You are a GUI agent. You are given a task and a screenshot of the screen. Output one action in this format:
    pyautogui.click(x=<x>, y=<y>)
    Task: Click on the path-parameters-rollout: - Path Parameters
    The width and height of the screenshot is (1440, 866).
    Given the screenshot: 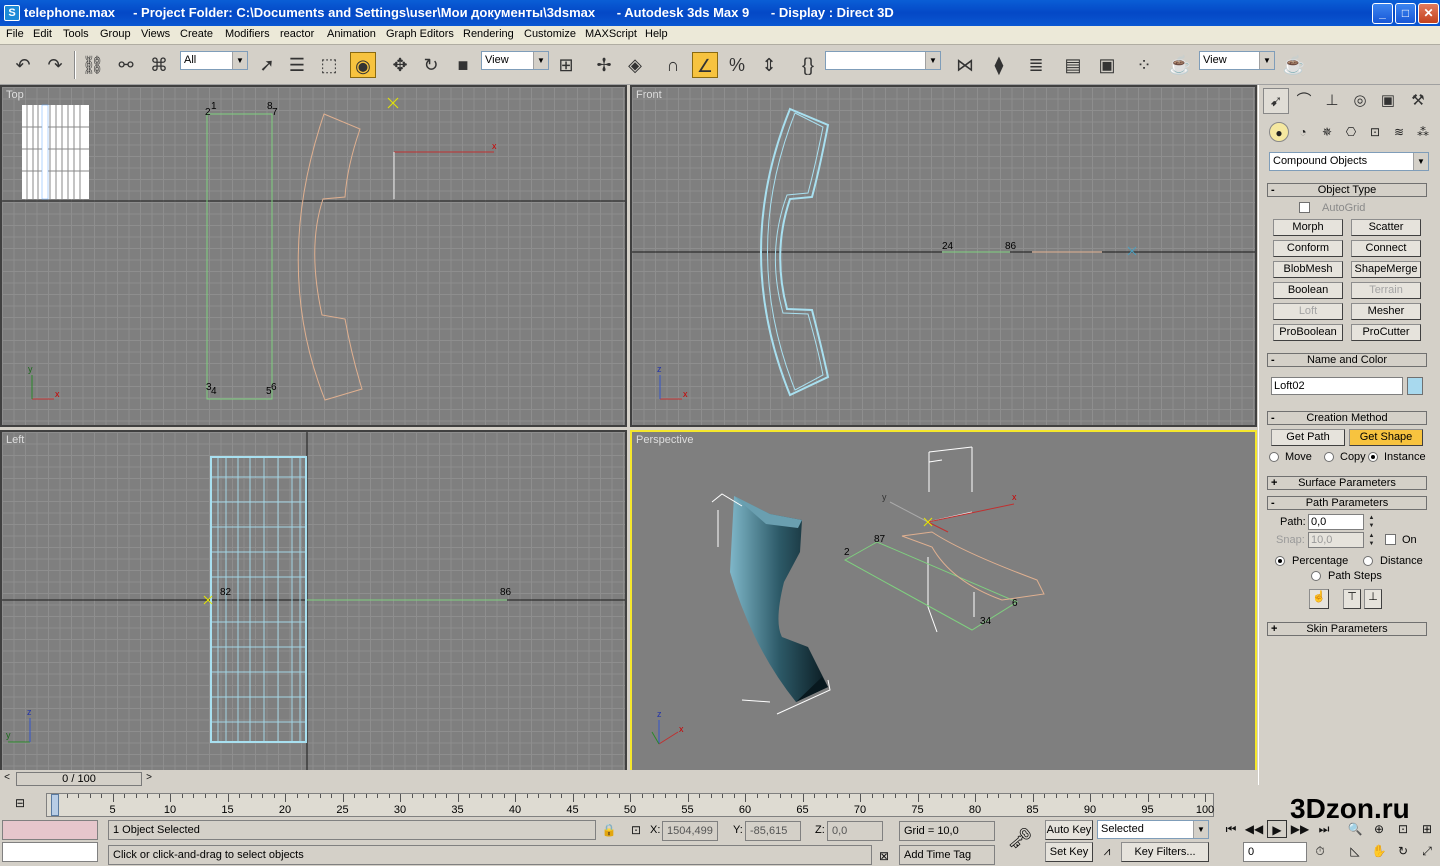 What is the action you would take?
    pyautogui.click(x=1347, y=503)
    